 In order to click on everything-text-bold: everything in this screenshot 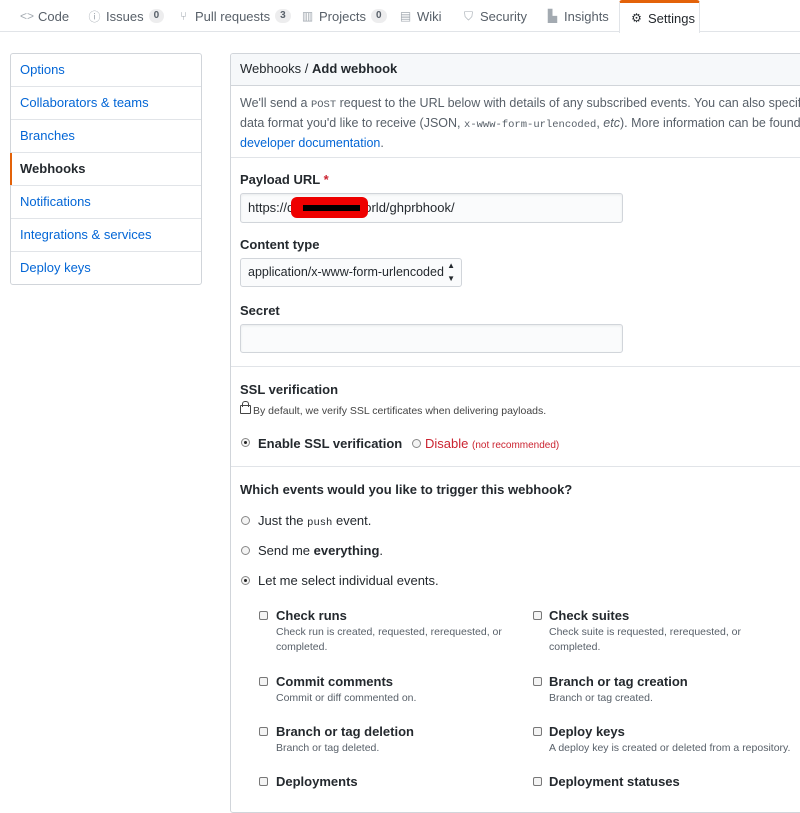, I will do `click(346, 550)`.